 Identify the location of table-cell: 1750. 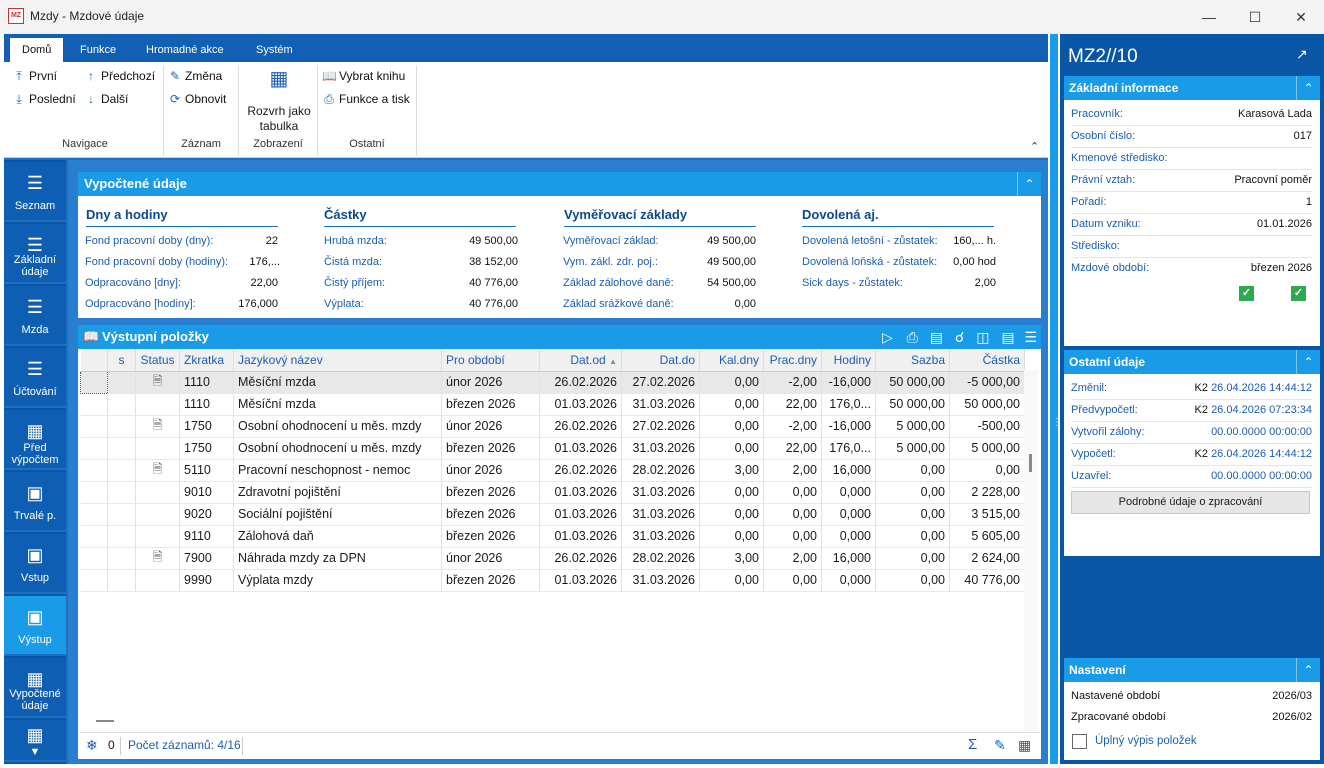
(206, 426).